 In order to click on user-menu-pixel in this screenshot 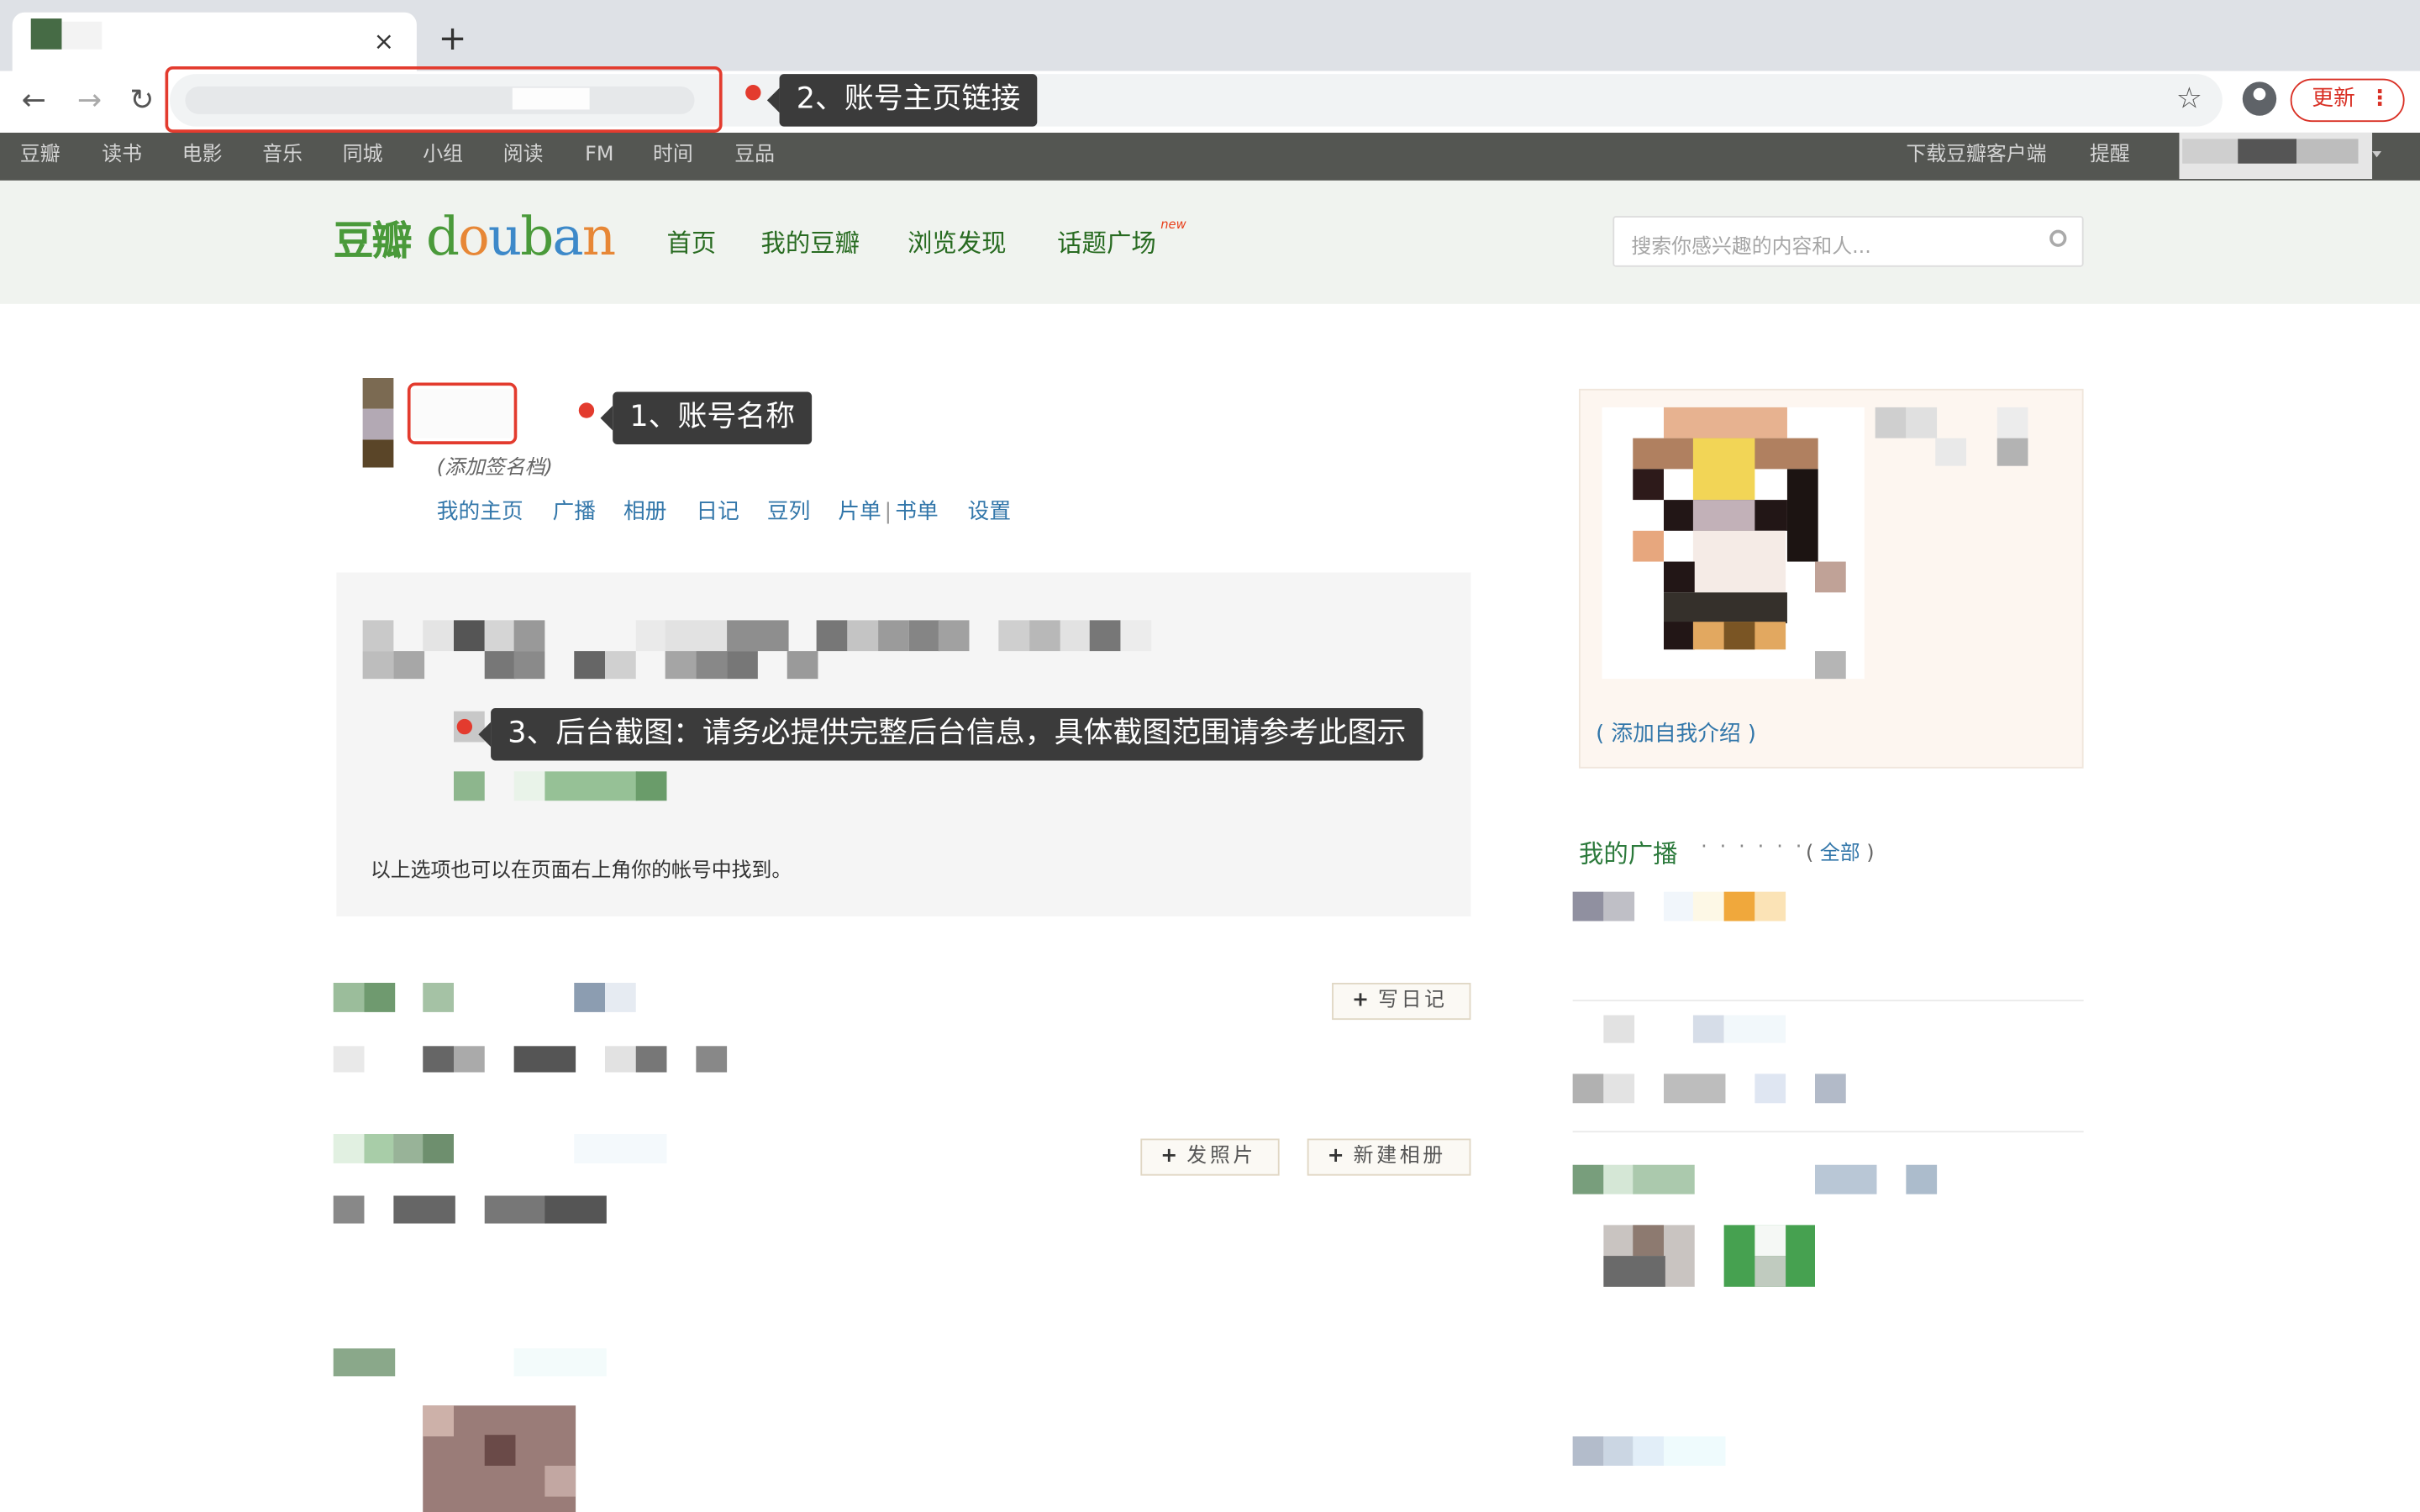, I will do `click(2268, 151)`.